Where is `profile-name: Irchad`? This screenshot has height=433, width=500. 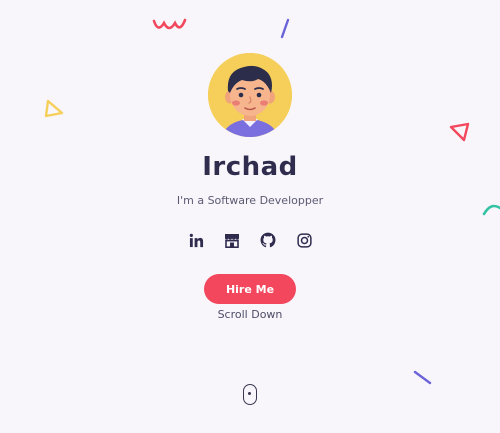
profile-name: Irchad is located at coordinates (250, 167).